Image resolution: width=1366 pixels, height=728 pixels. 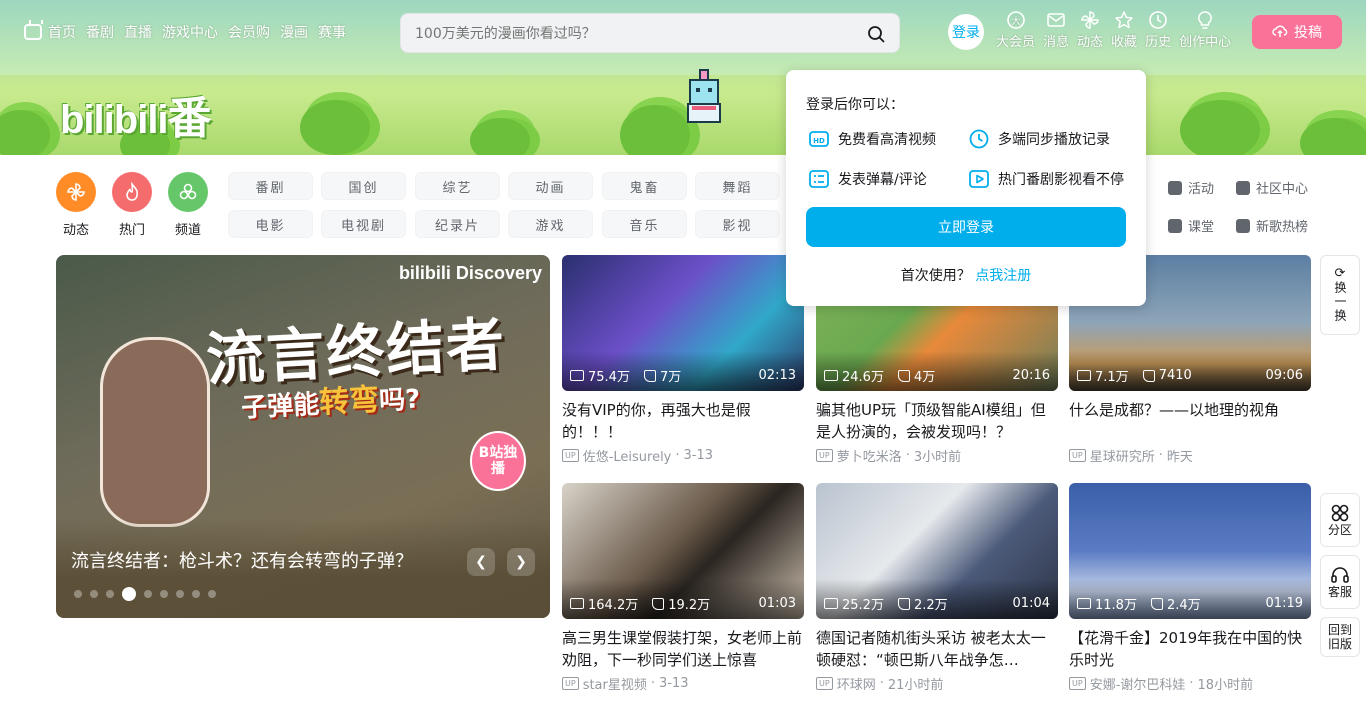 I want to click on service-button: 客服, so click(x=1340, y=582).